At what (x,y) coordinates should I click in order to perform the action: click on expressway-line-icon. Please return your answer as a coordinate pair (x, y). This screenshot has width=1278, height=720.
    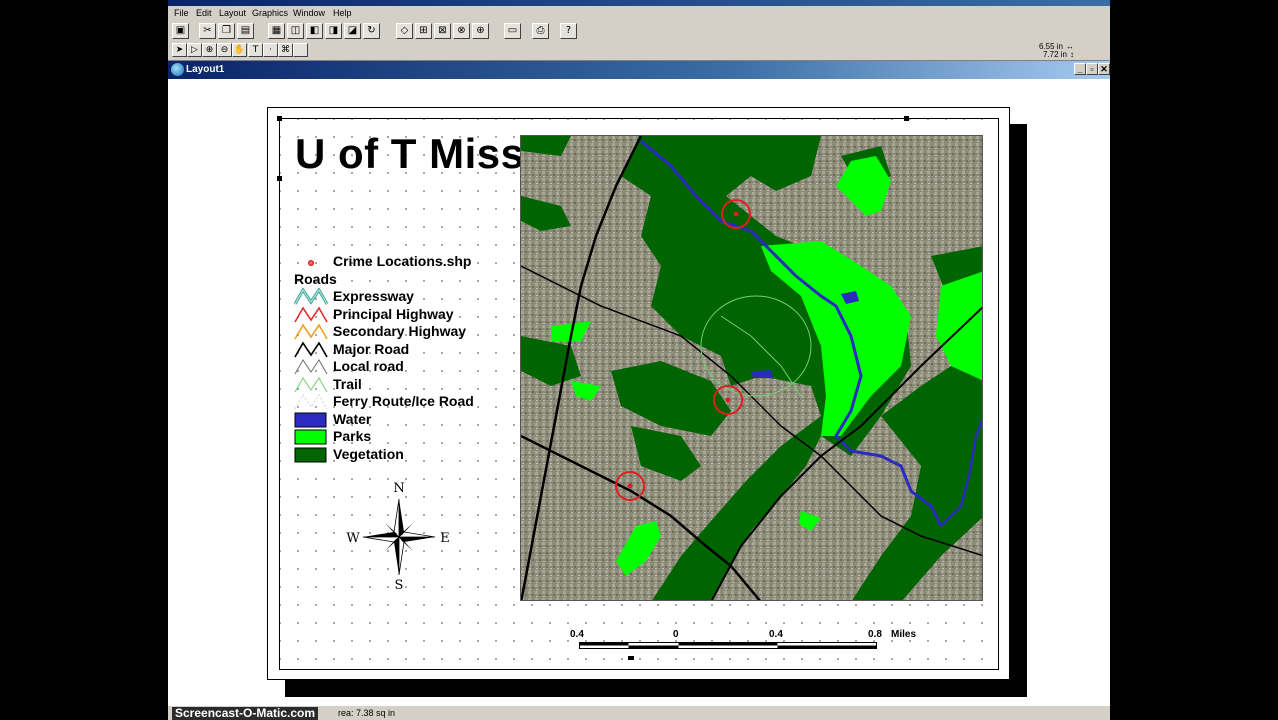
    Looking at the image, I should click on (311, 296).